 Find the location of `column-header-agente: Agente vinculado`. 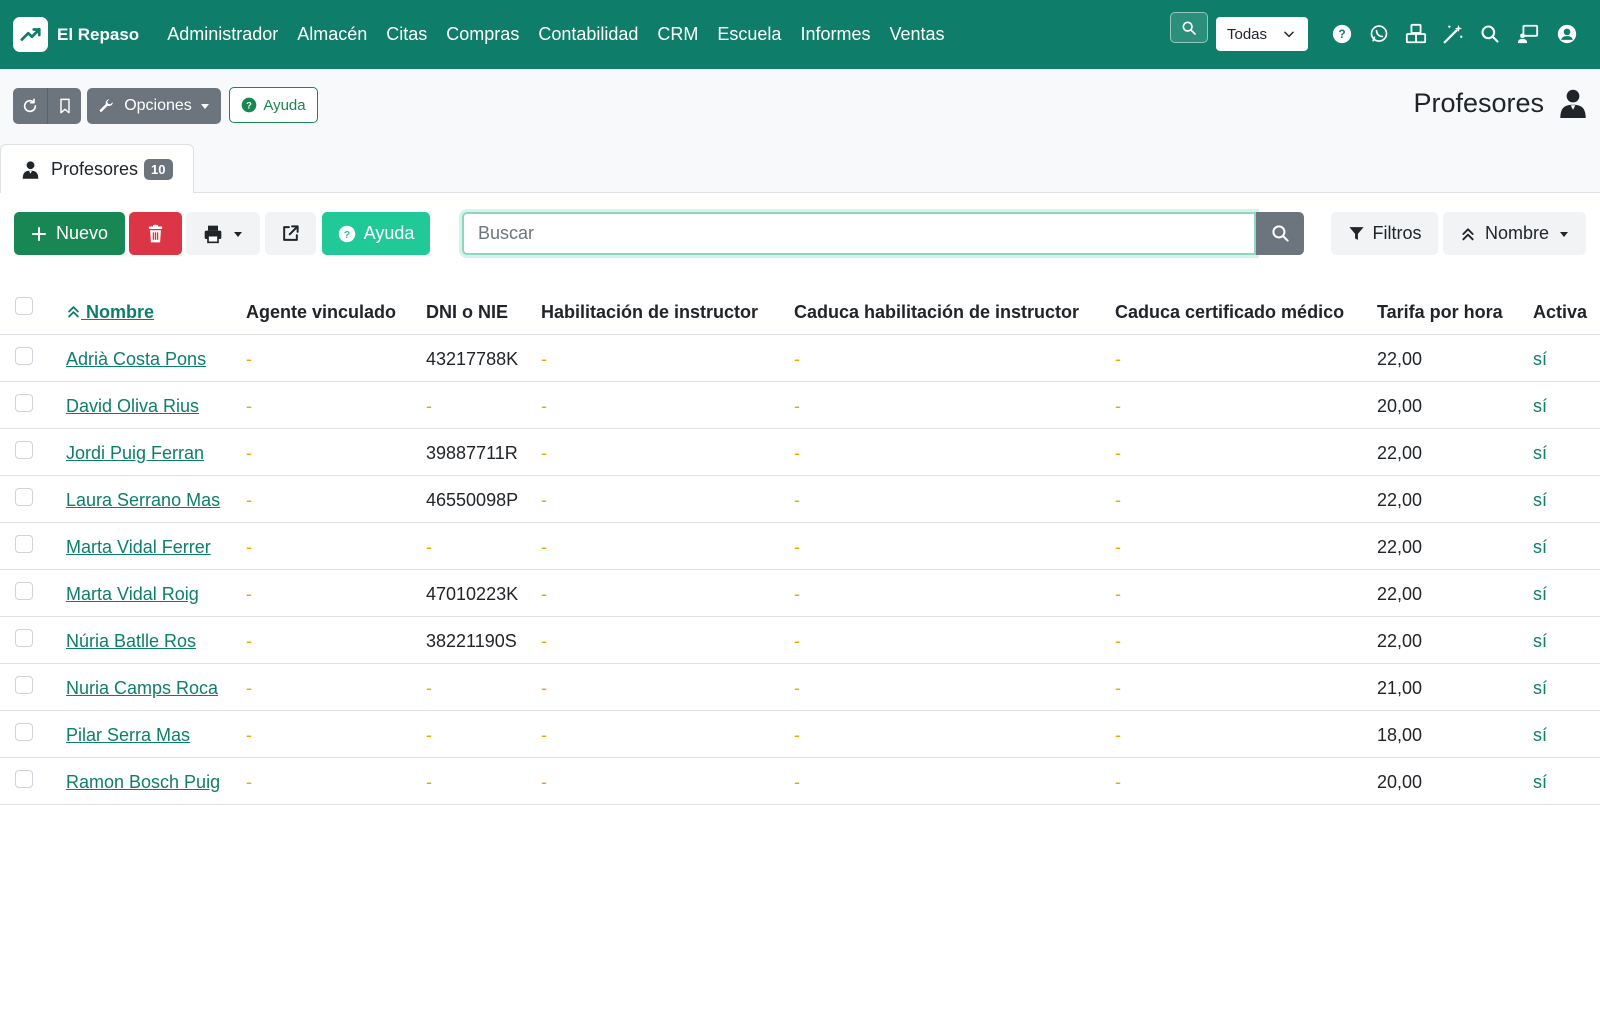

column-header-agente: Agente vinculado is located at coordinates (321, 312).